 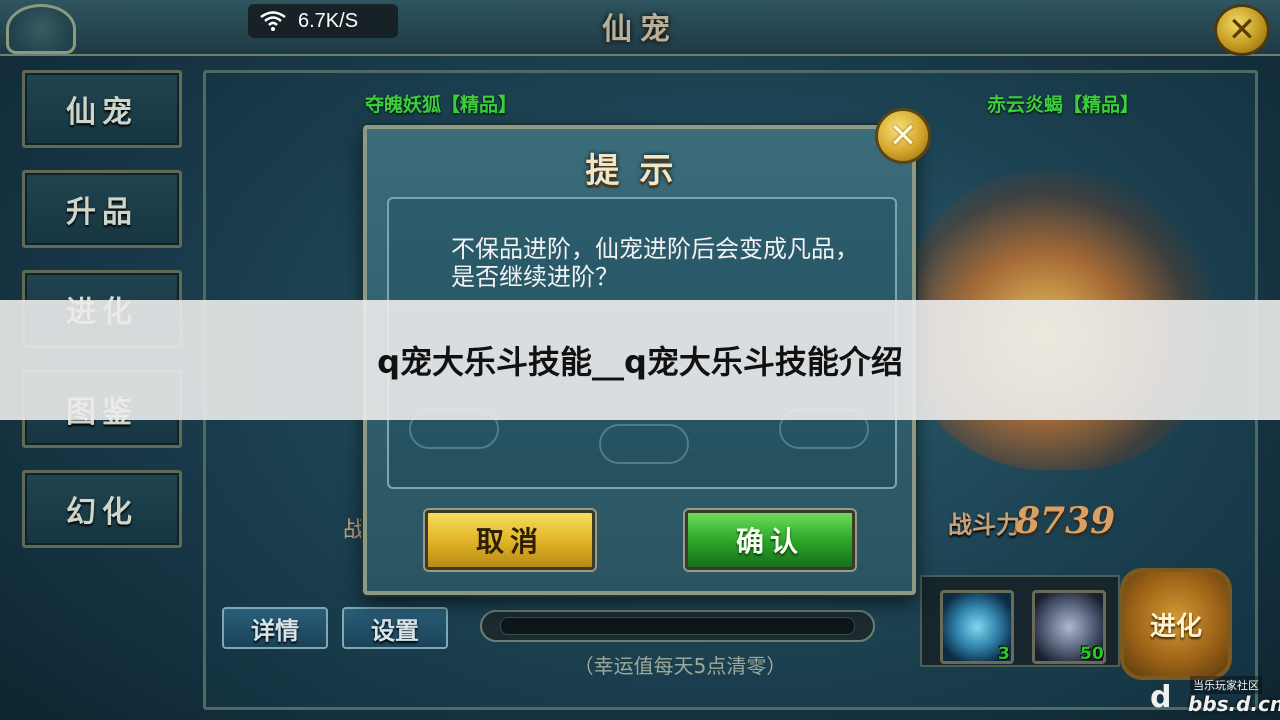 I want to click on luck-progress-bar, so click(x=677, y=626).